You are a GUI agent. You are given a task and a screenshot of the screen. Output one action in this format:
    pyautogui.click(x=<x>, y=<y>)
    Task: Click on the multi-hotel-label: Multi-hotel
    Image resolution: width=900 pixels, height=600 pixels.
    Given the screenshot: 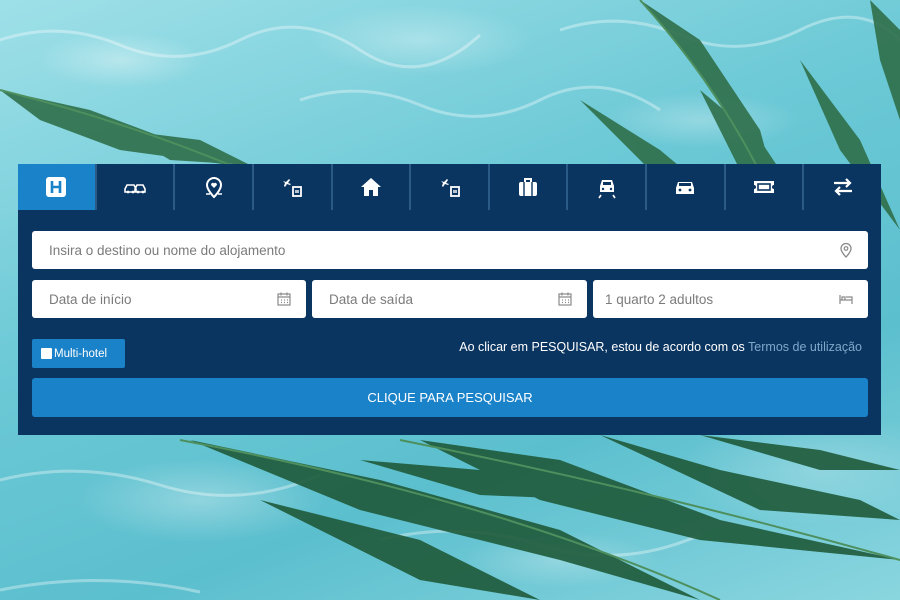 What is the action you would take?
    pyautogui.click(x=81, y=353)
    